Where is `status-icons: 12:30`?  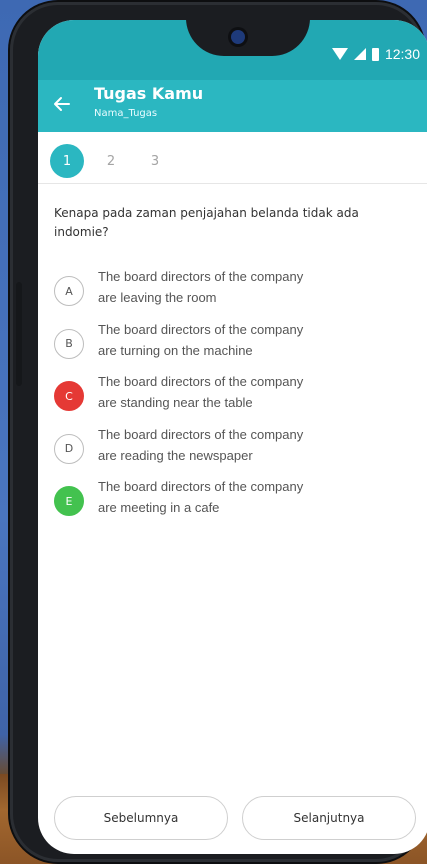 status-icons: 12:30 is located at coordinates (375, 54).